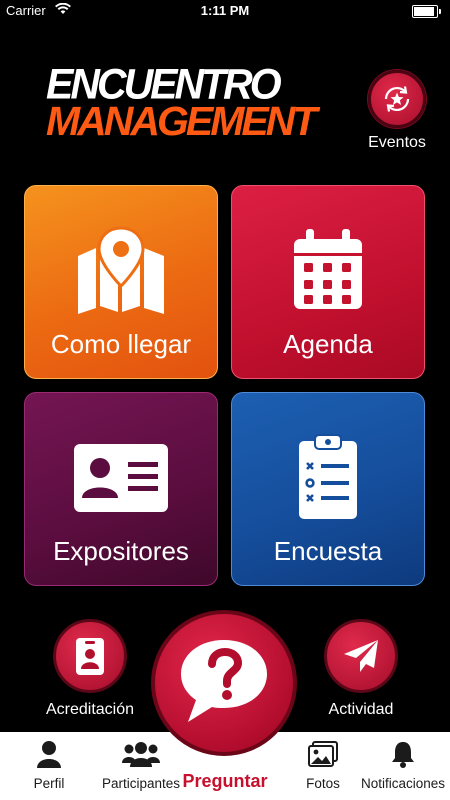  I want to click on acreditacion-button: Acreditación, so click(90, 669).